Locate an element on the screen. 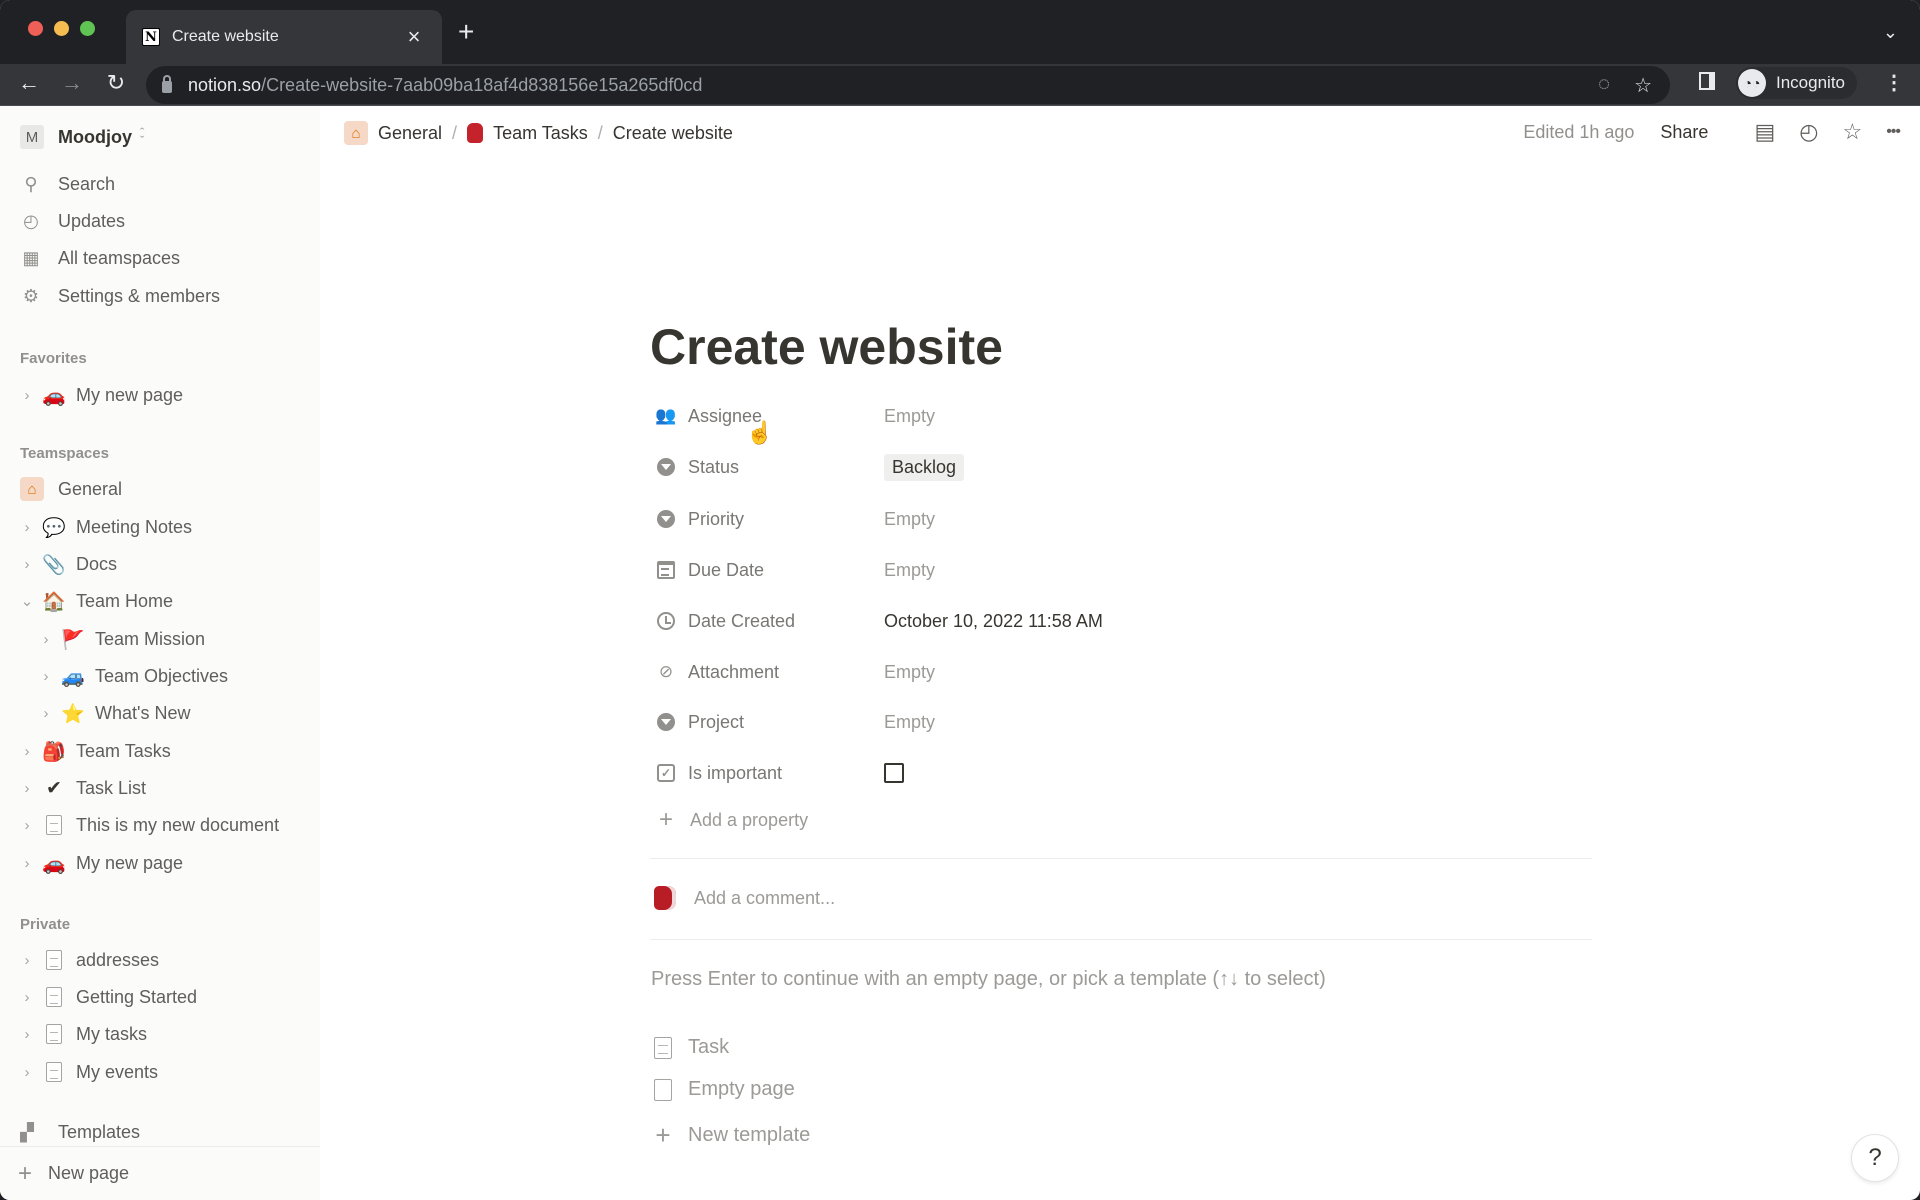 This screenshot has width=1920, height=1200. help-button: ? is located at coordinates (1875, 1158).